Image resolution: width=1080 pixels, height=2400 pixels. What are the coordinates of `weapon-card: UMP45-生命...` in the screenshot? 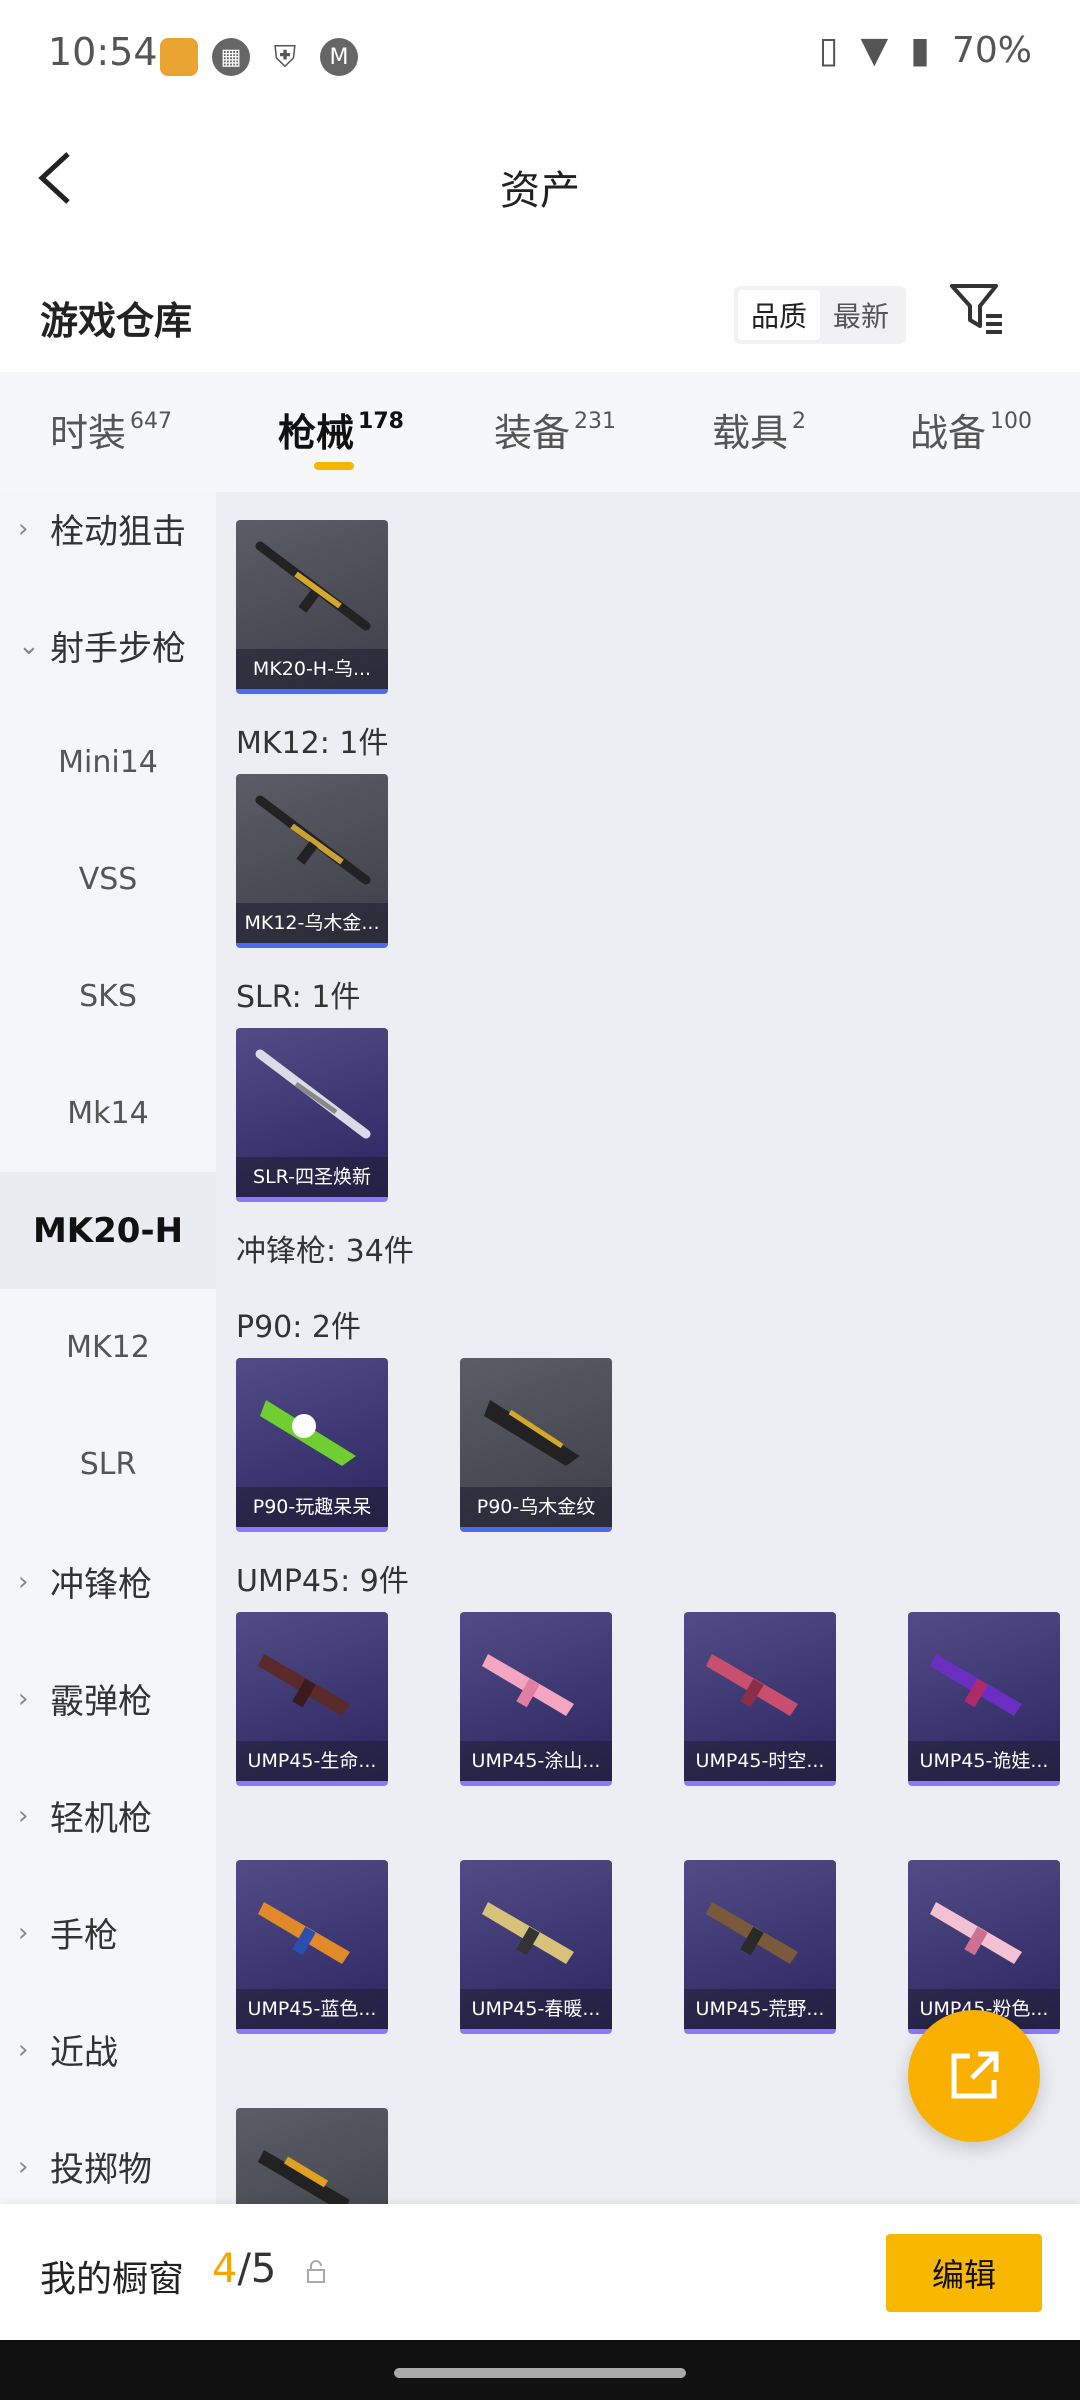 It's located at (312, 1699).